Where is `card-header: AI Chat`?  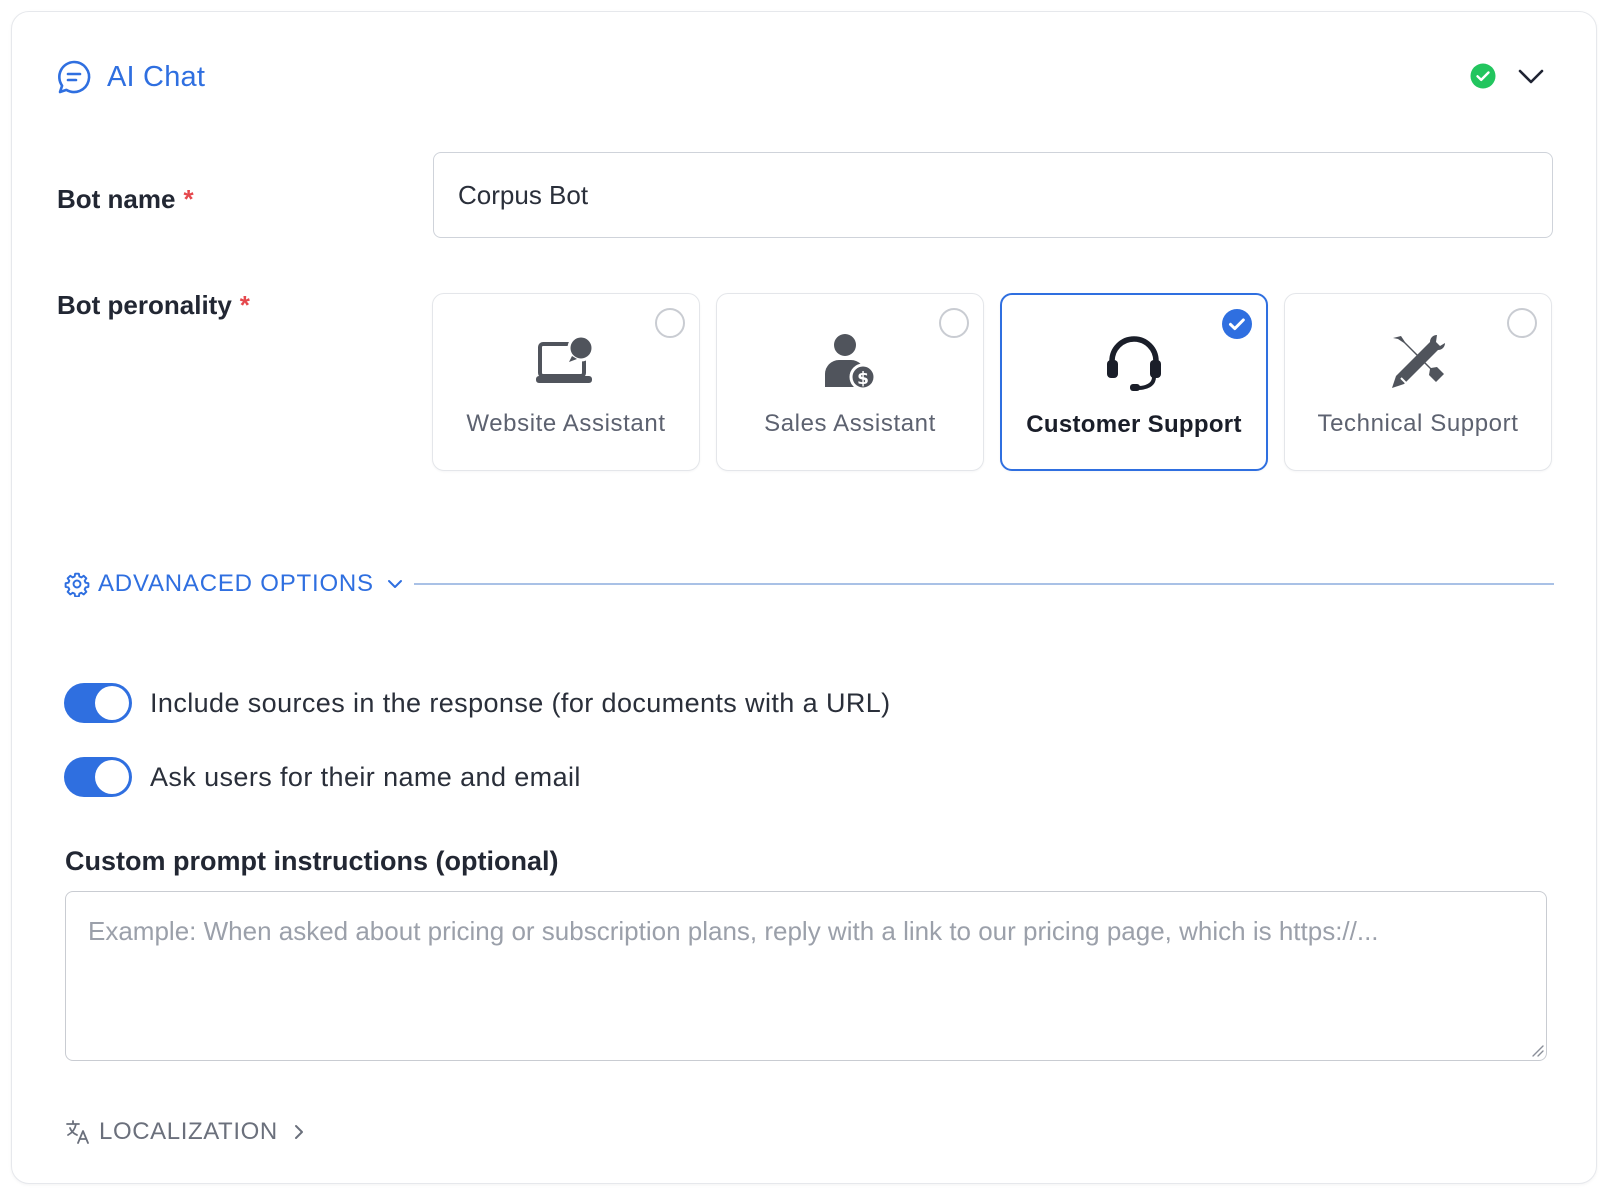 card-header: AI Chat is located at coordinates (130, 77).